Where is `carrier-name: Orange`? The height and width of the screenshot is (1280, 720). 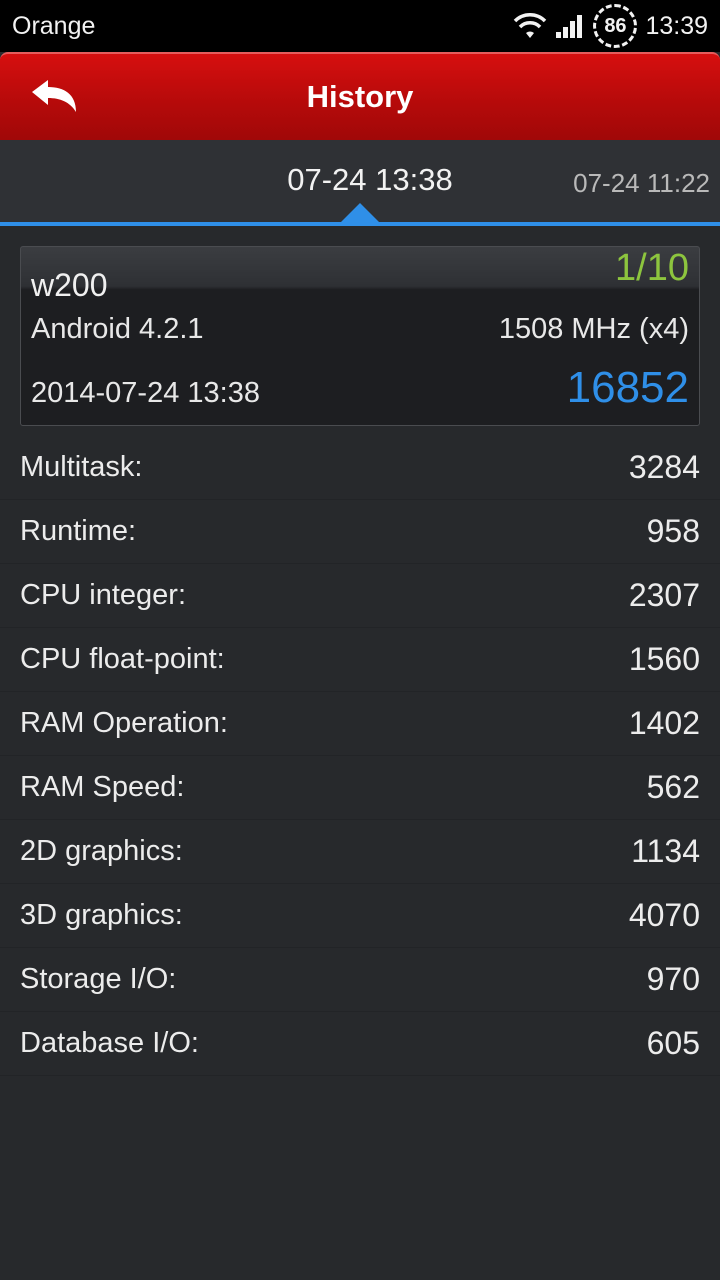 carrier-name: Orange is located at coordinates (54, 25).